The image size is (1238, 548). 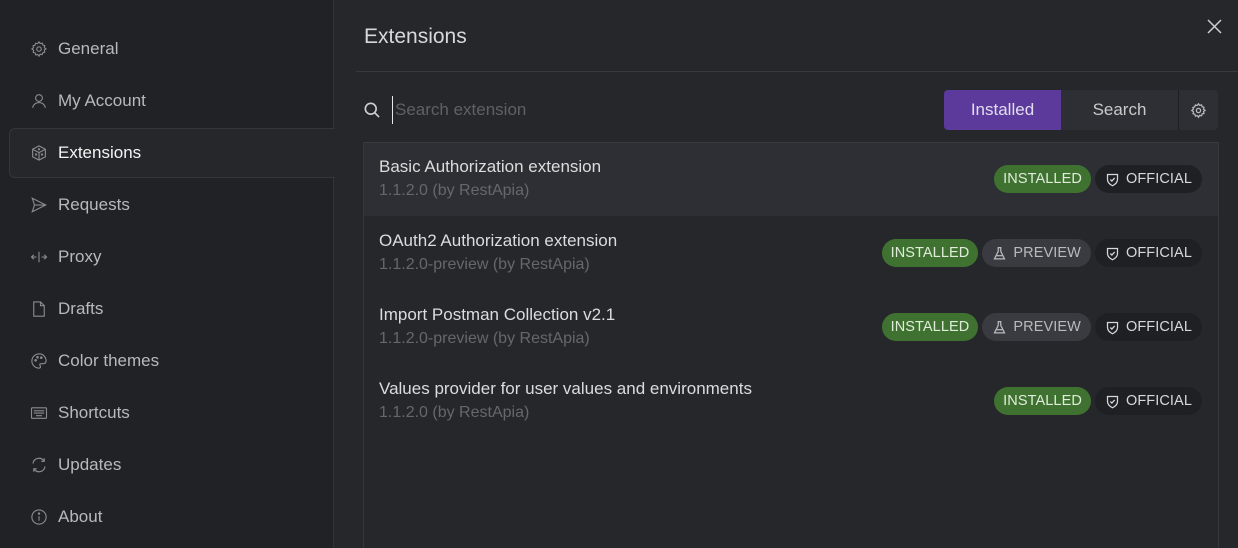 I want to click on sidebar-item-label: Color themes, so click(x=109, y=360).